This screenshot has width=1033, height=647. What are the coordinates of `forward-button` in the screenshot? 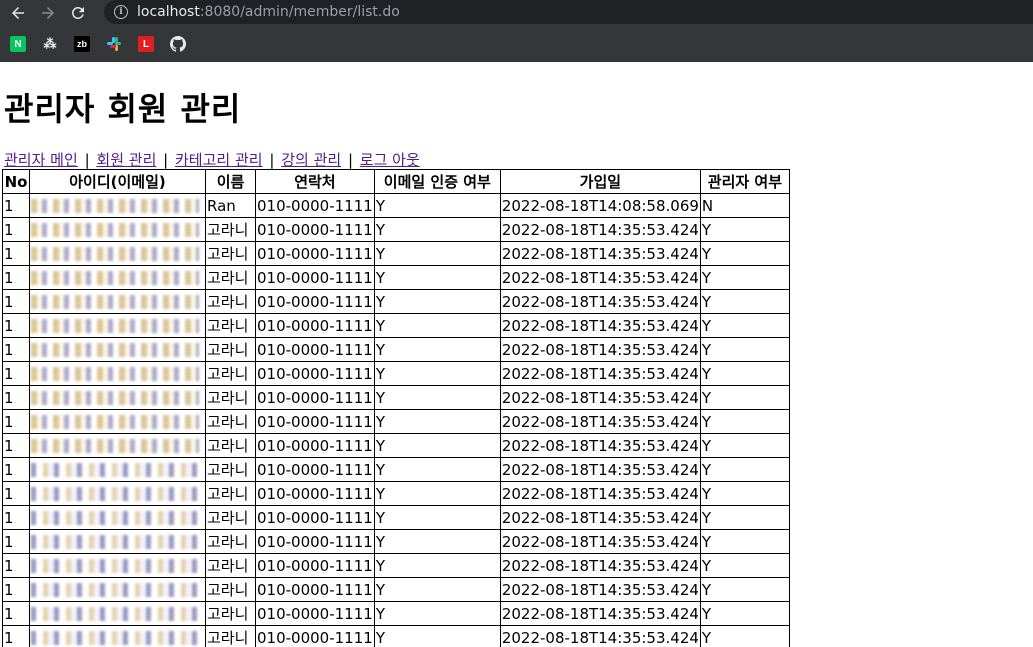 It's located at (48, 13).